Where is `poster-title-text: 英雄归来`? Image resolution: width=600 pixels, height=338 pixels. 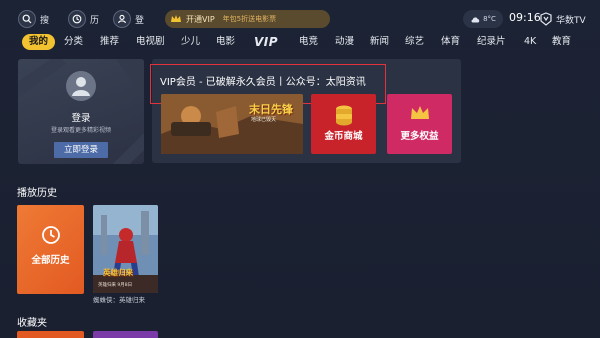 poster-title-text: 英雄归来 is located at coordinates (118, 272).